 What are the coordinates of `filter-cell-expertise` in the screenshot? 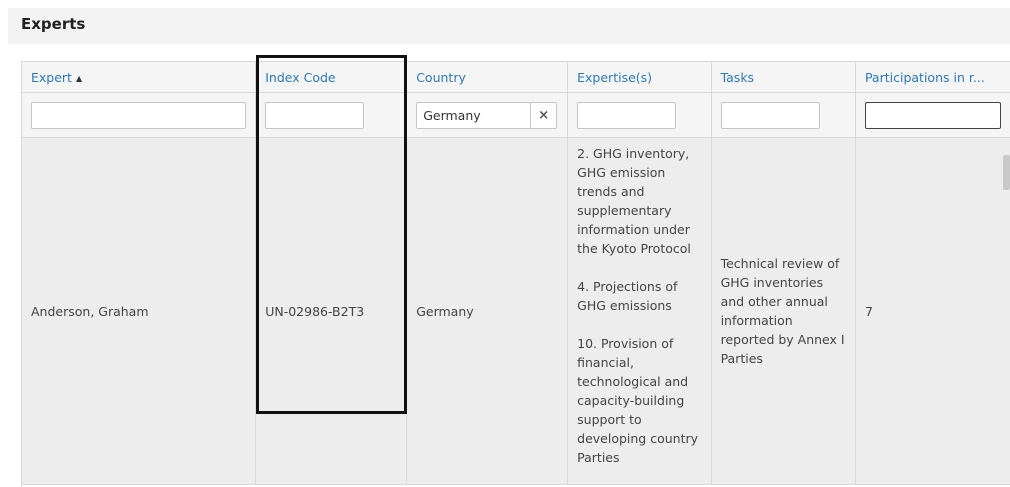 It's located at (639, 115).